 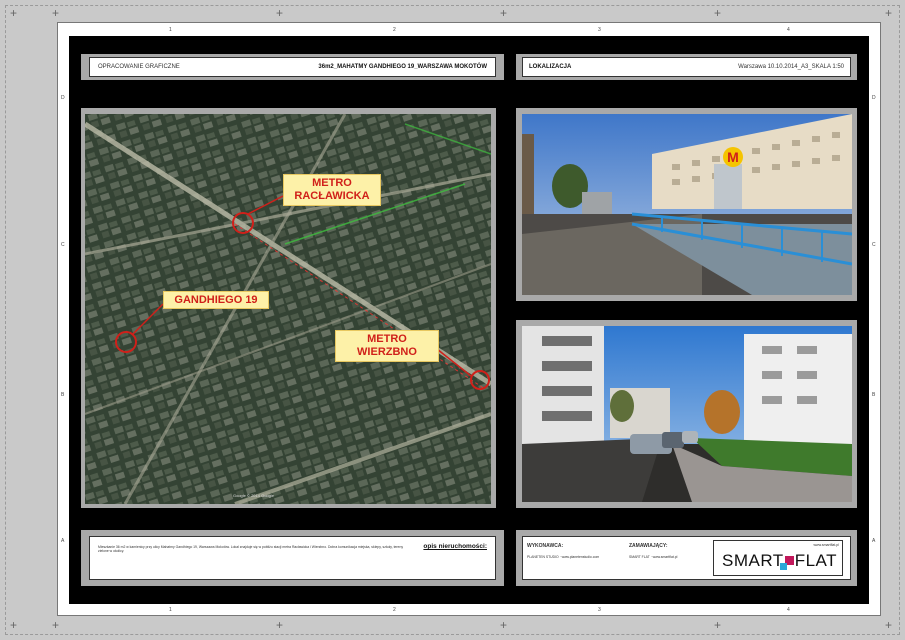 I want to click on logo-box: www.smartflat.pl SMART FLAT, so click(x=778, y=558).